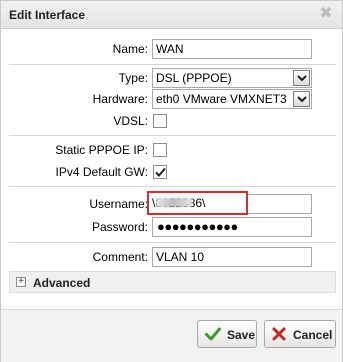 Image resolution: width=343 pixels, height=362 pixels. What do you see at coordinates (119, 227) in the screenshot?
I see `password-label: Password:` at bounding box center [119, 227].